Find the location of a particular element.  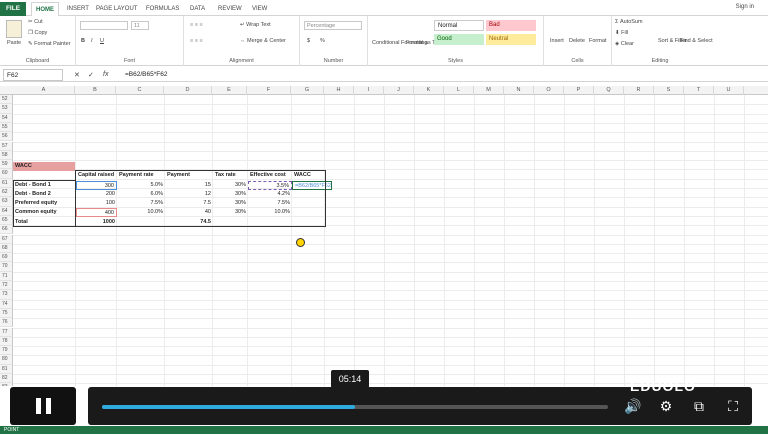

row-header-73: 73 is located at coordinates (6, 295).